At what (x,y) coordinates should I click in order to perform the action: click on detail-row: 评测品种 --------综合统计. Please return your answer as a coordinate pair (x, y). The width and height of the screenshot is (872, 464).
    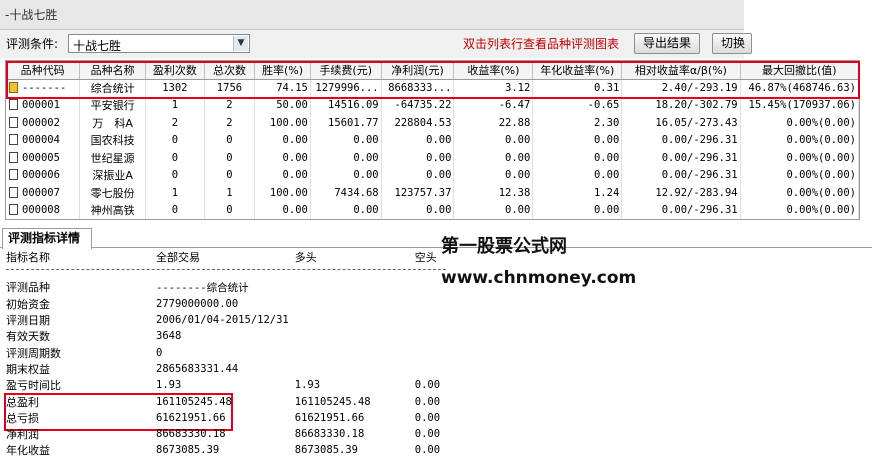
    Looking at the image, I should click on (234, 287).